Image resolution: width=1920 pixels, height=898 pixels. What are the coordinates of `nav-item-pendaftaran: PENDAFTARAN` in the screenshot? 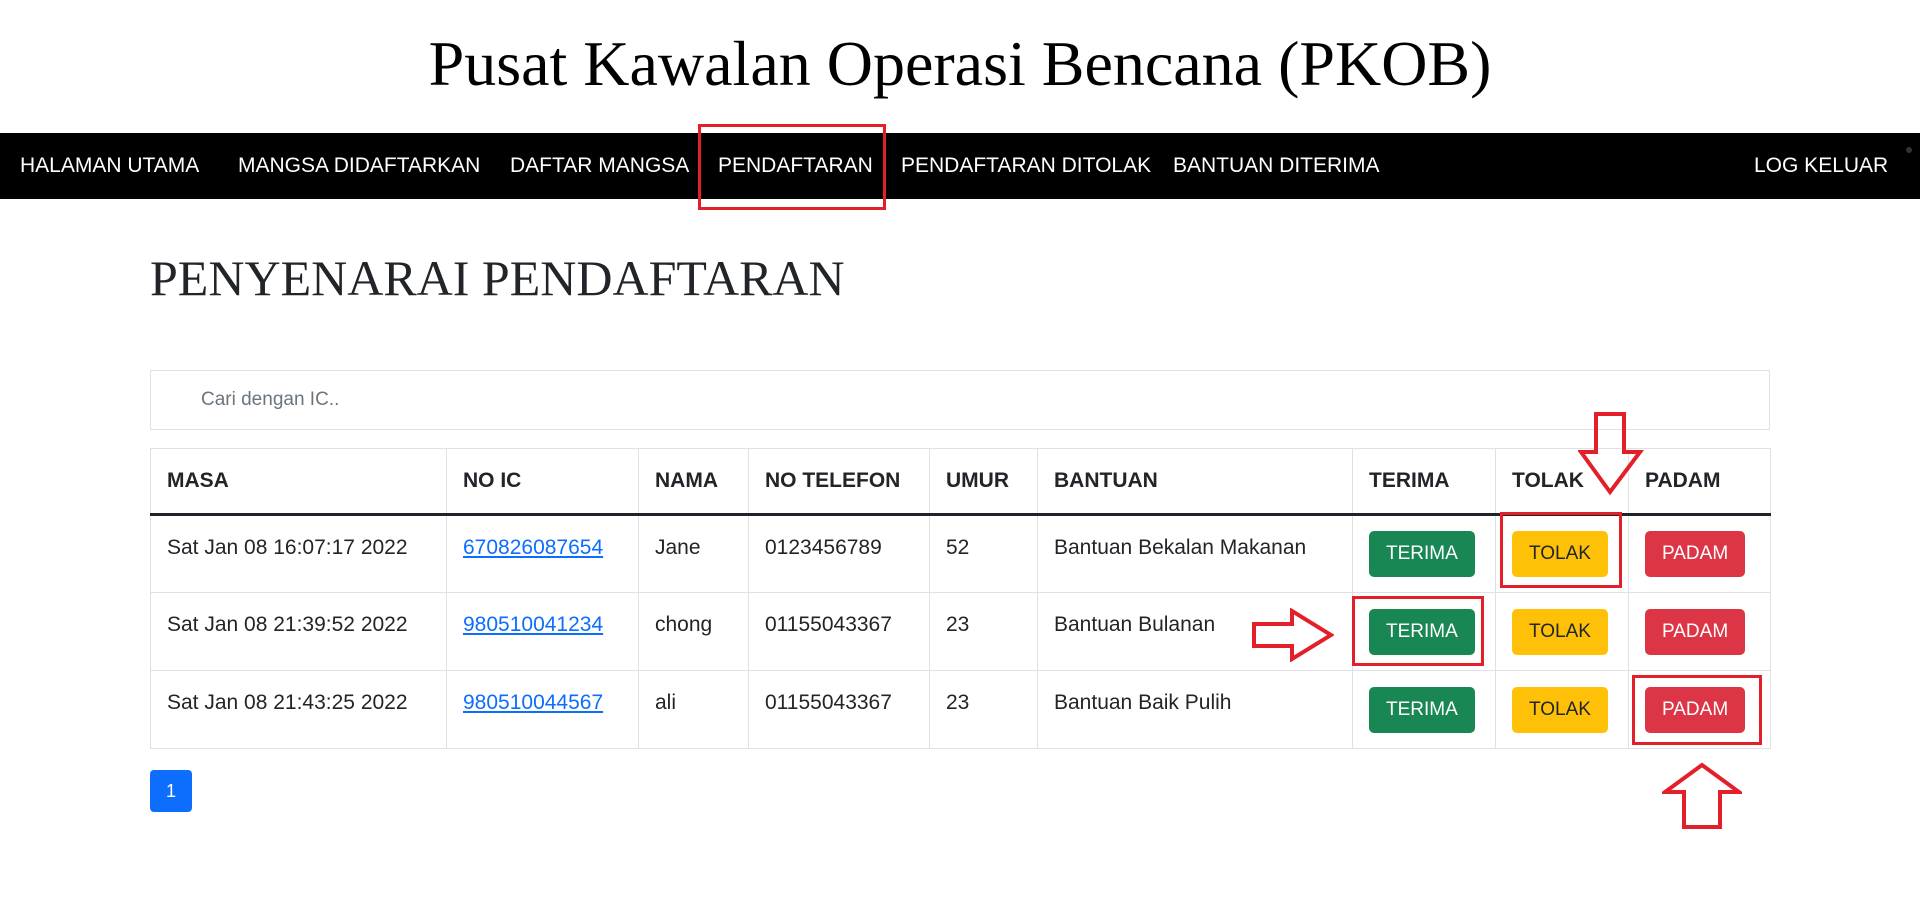 It's located at (795, 166).